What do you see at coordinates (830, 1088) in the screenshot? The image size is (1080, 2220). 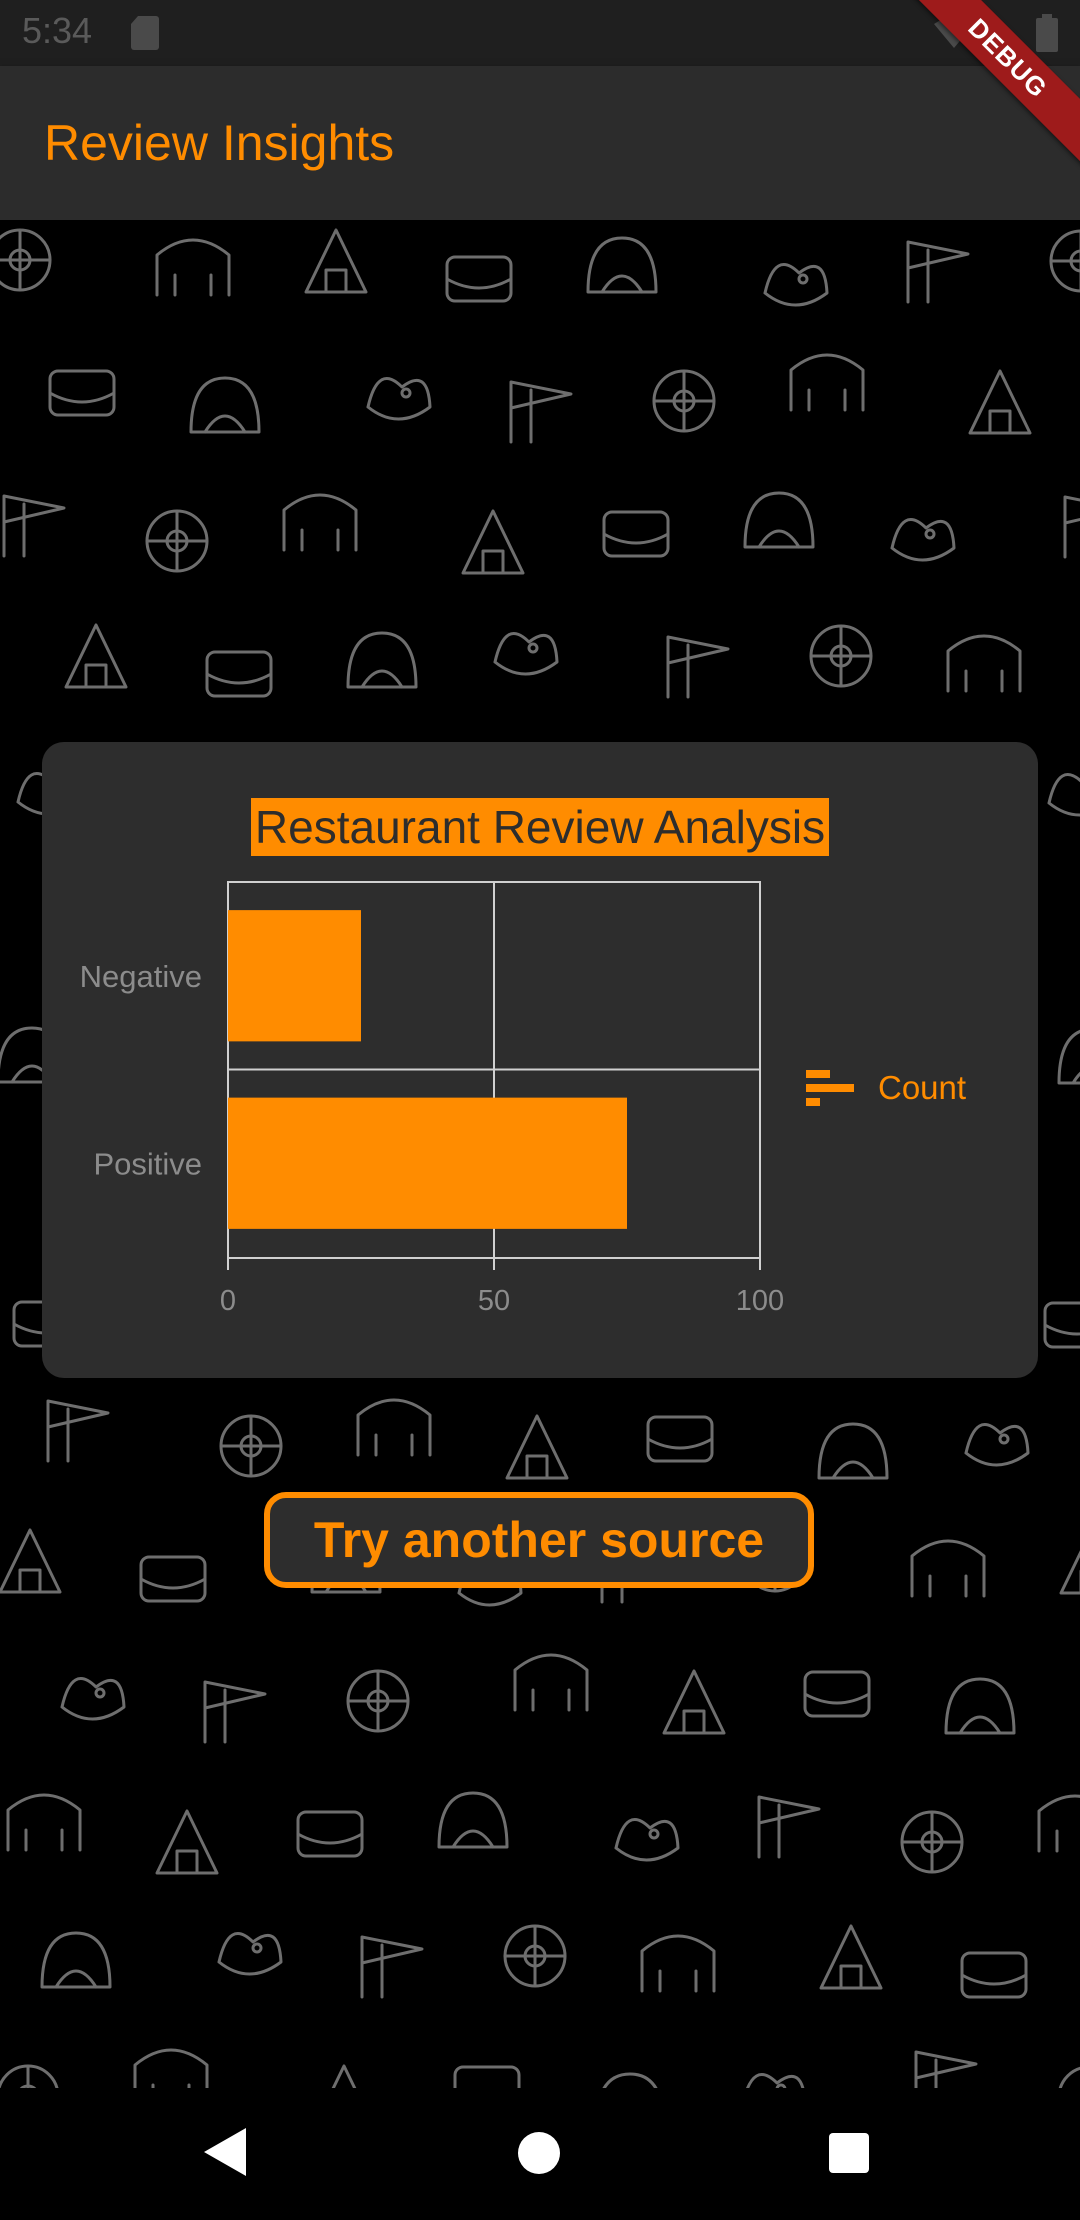 I see `bar-chart-icon` at bounding box center [830, 1088].